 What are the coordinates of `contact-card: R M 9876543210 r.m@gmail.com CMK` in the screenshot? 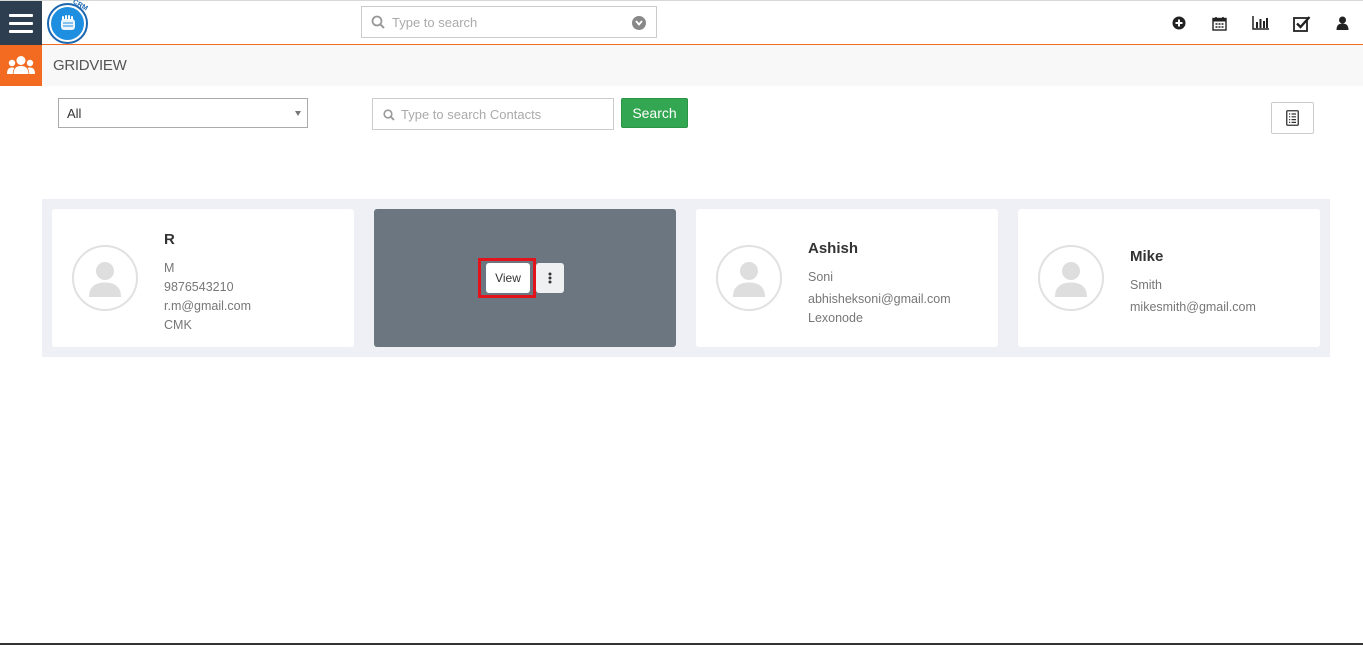 It's located at (203, 278).